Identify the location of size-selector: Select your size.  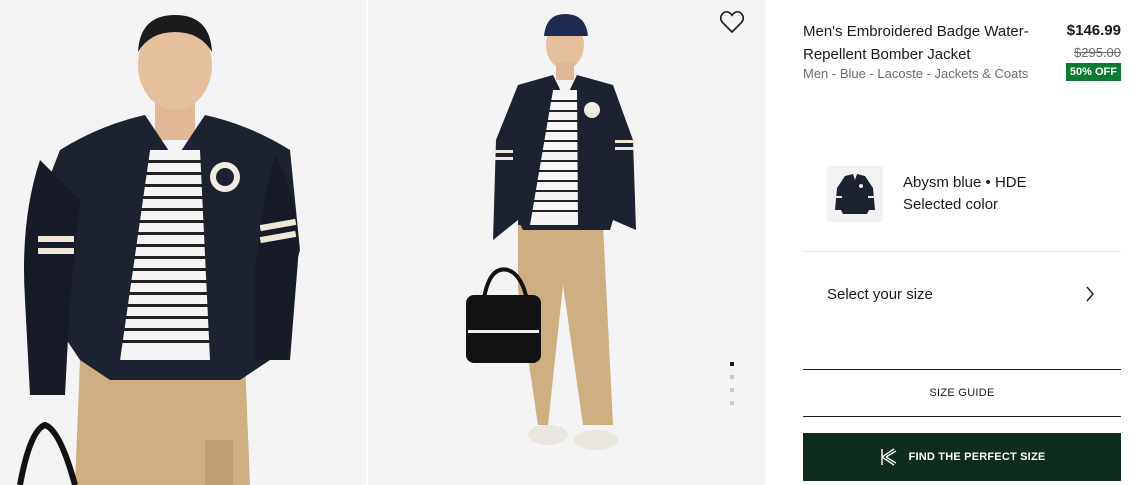
(962, 295).